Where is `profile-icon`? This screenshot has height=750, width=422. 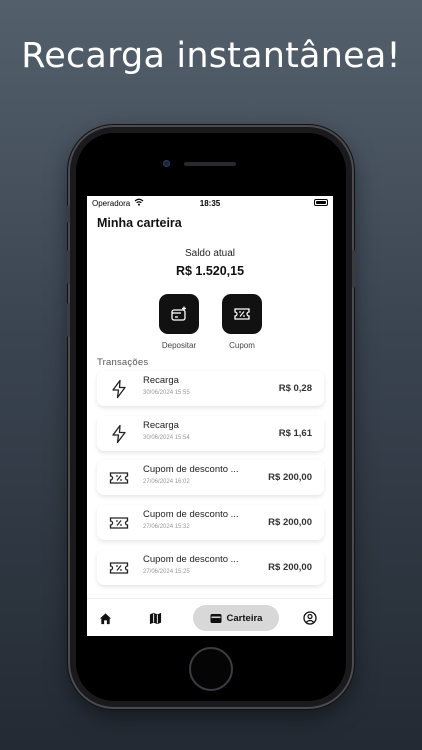
profile-icon is located at coordinates (310, 618).